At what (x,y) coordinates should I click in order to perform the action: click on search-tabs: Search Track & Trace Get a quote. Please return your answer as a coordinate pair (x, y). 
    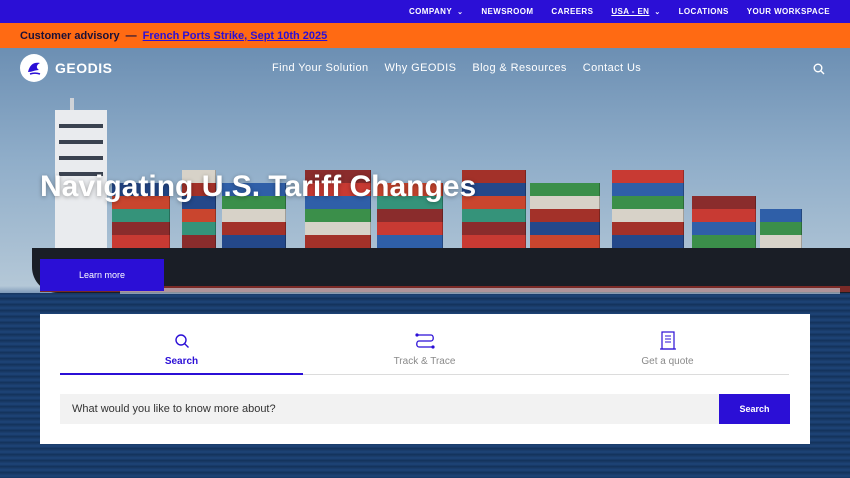
    Looking at the image, I should click on (425, 360).